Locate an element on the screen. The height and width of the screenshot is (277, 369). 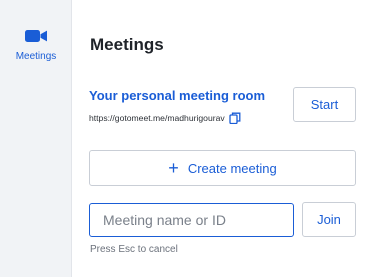
personal-room-url-row: https://gotomeet.me/madhurigourav is located at coordinates (165, 118).